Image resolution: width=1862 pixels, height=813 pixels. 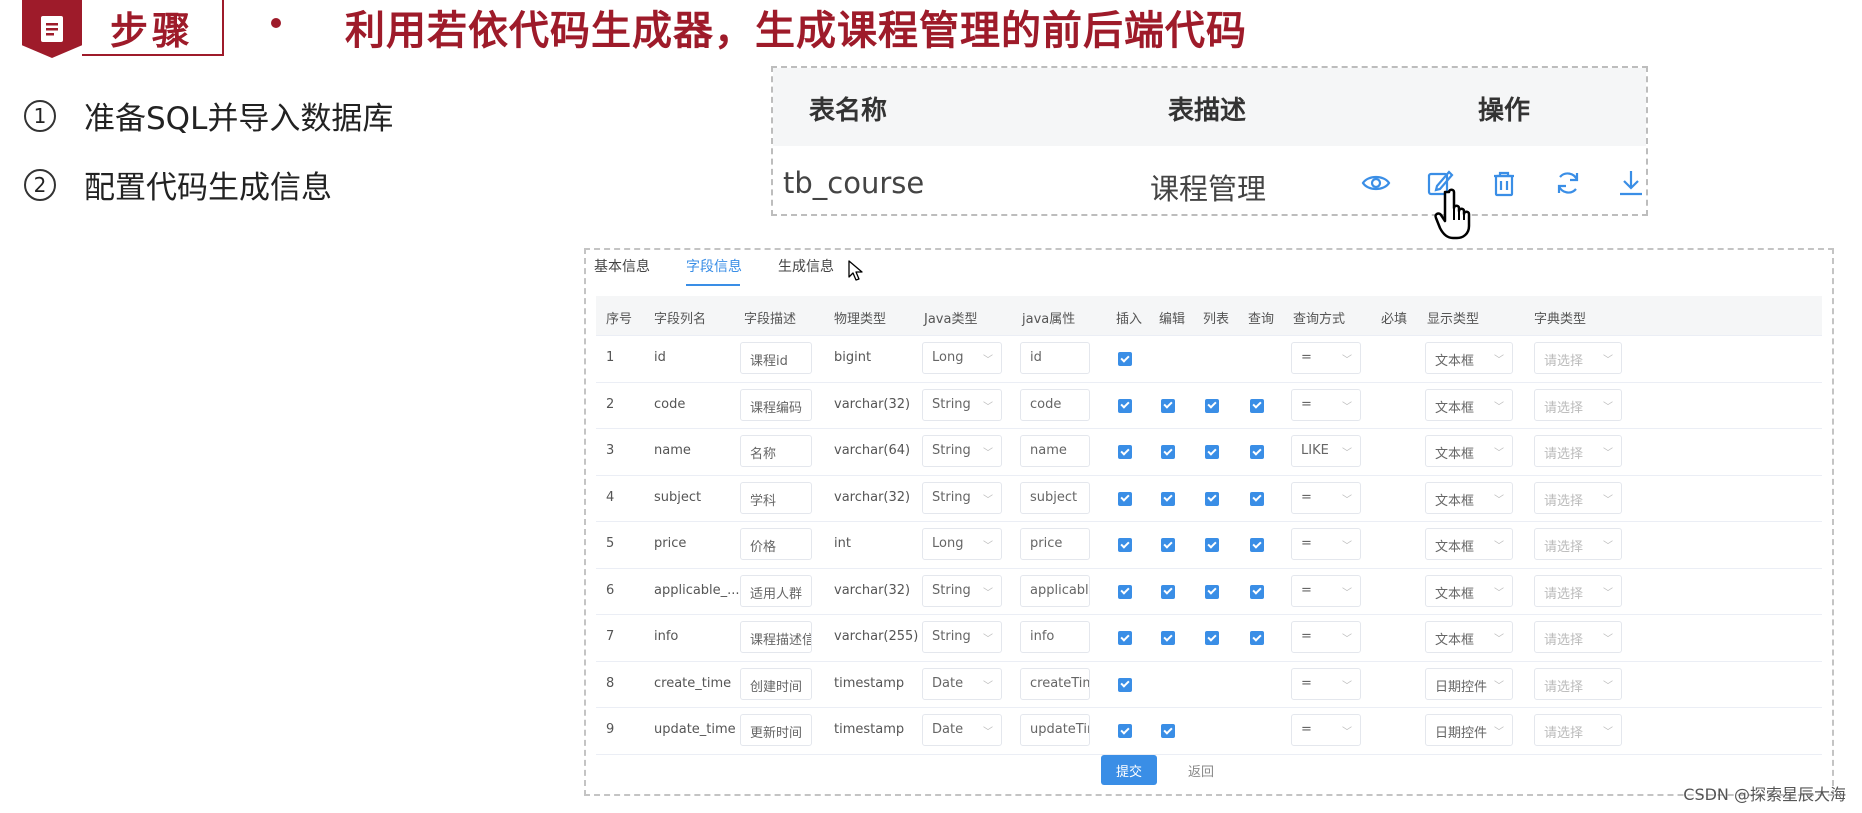 I want to click on field-desc-input: 名称, so click(x=776, y=451).